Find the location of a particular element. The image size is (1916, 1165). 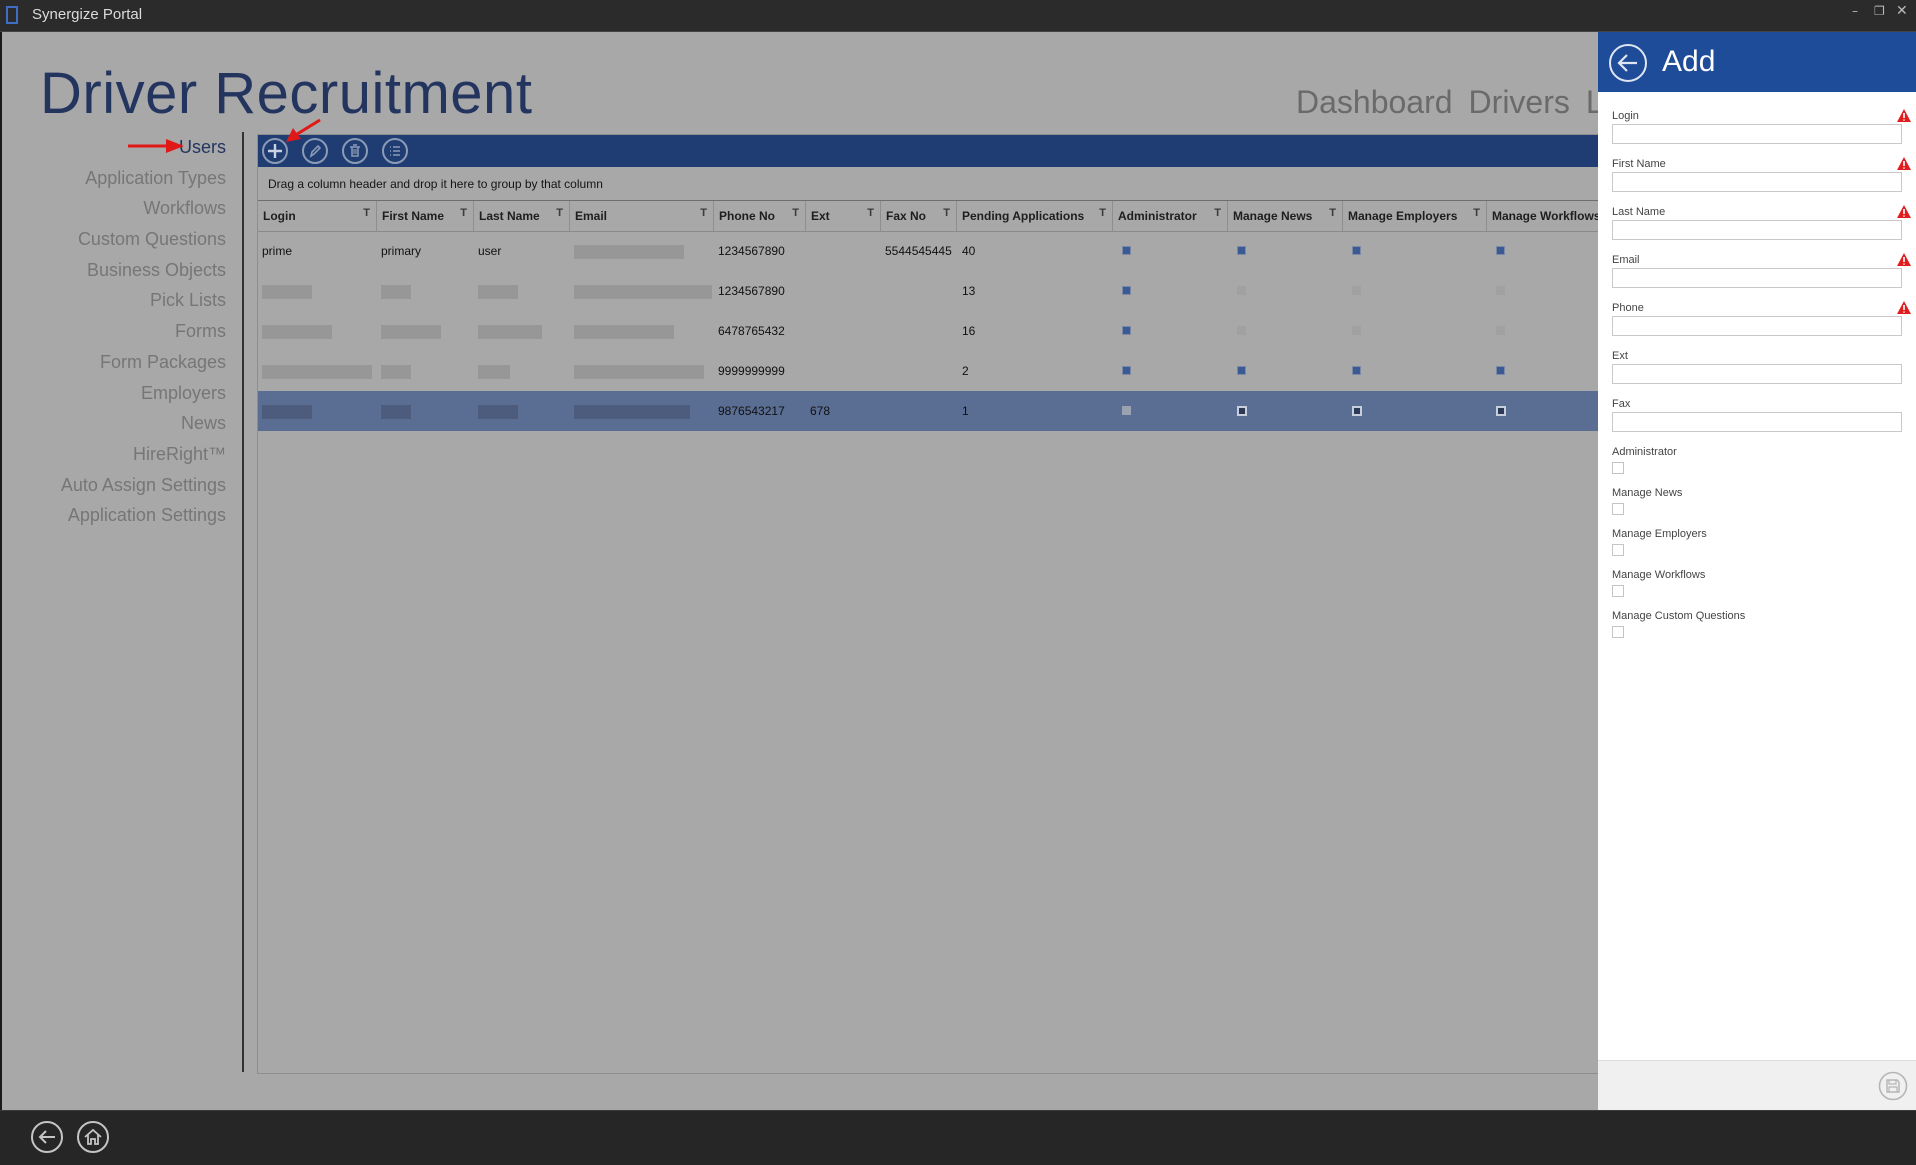

add-user-button is located at coordinates (275, 151).